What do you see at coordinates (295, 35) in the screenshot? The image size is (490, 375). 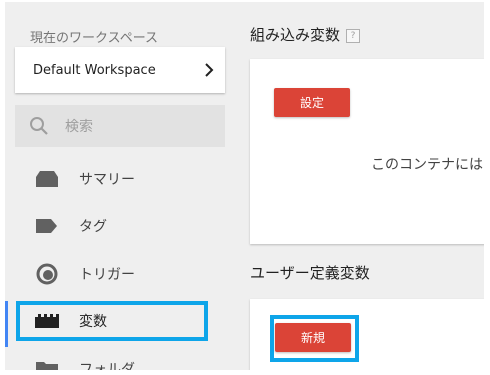 I see `builtin-variables-title-text: 組み込み変数` at bounding box center [295, 35].